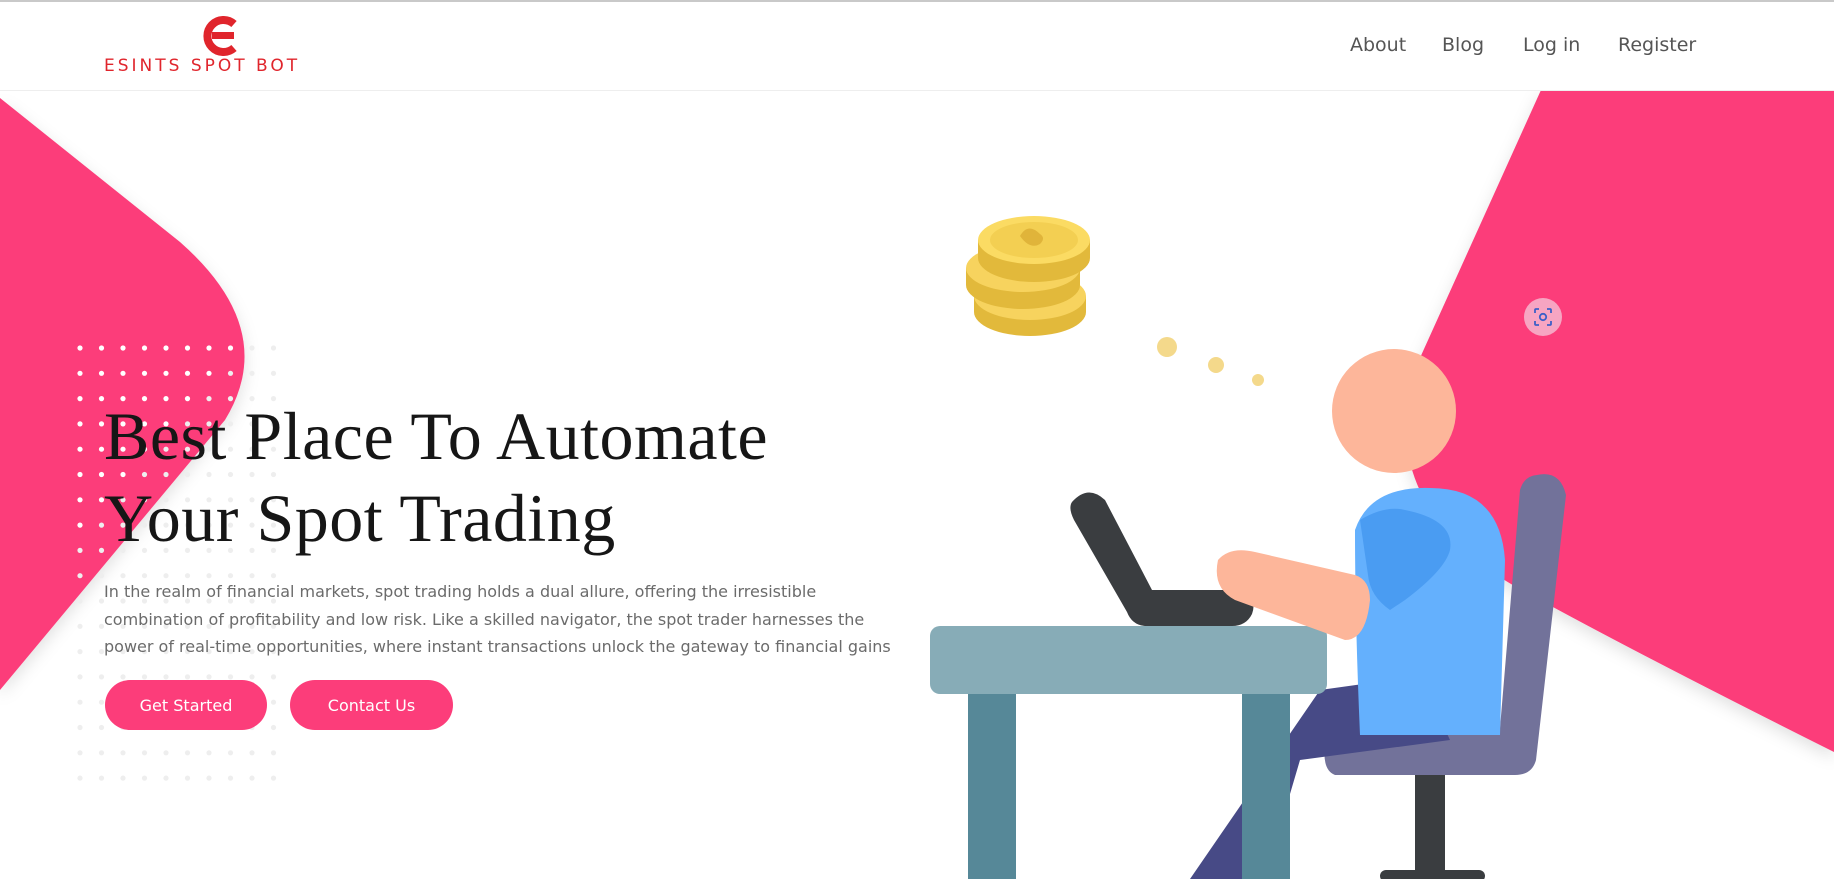 The height and width of the screenshot is (879, 1834). I want to click on screenshot-focus-button, so click(1543, 317).